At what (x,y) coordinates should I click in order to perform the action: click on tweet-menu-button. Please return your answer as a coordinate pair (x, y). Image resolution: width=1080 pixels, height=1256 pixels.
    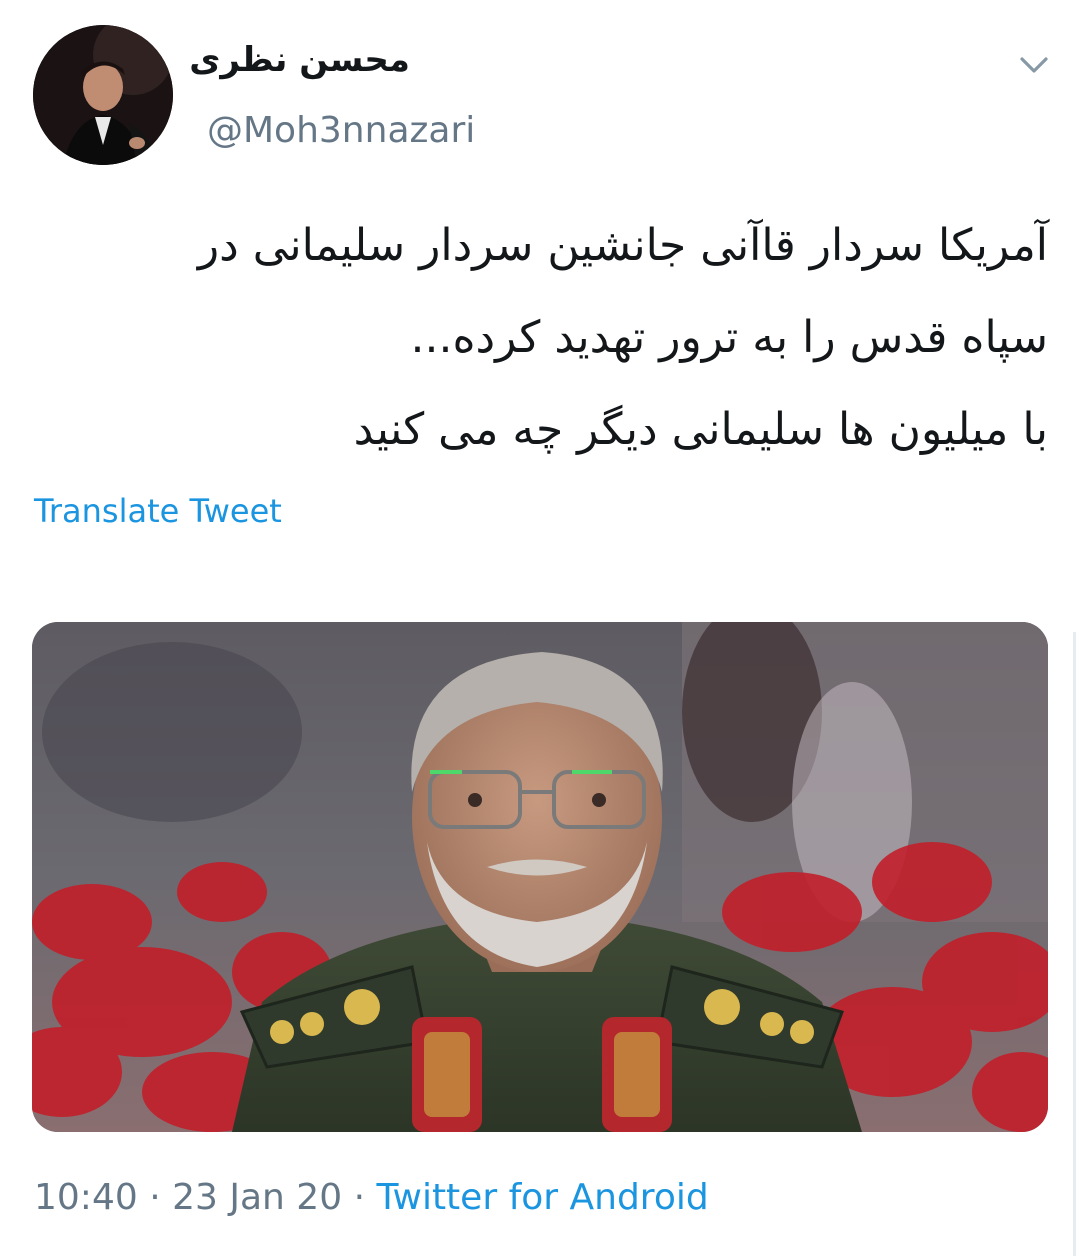
    Looking at the image, I should click on (1034, 65).